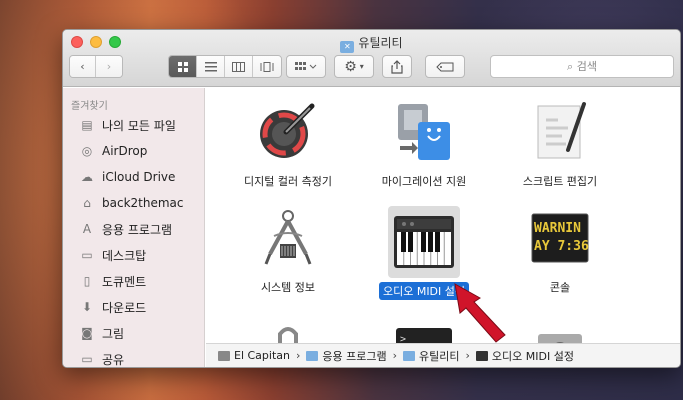 The width and height of the screenshot is (683, 400). I want to click on share-icon, so click(397, 66).